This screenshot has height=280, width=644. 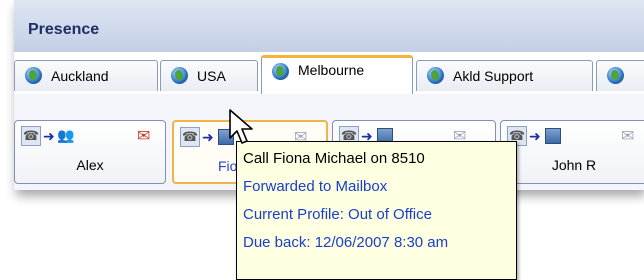 I want to click on tab-label: Melbourne, so click(x=331, y=70).